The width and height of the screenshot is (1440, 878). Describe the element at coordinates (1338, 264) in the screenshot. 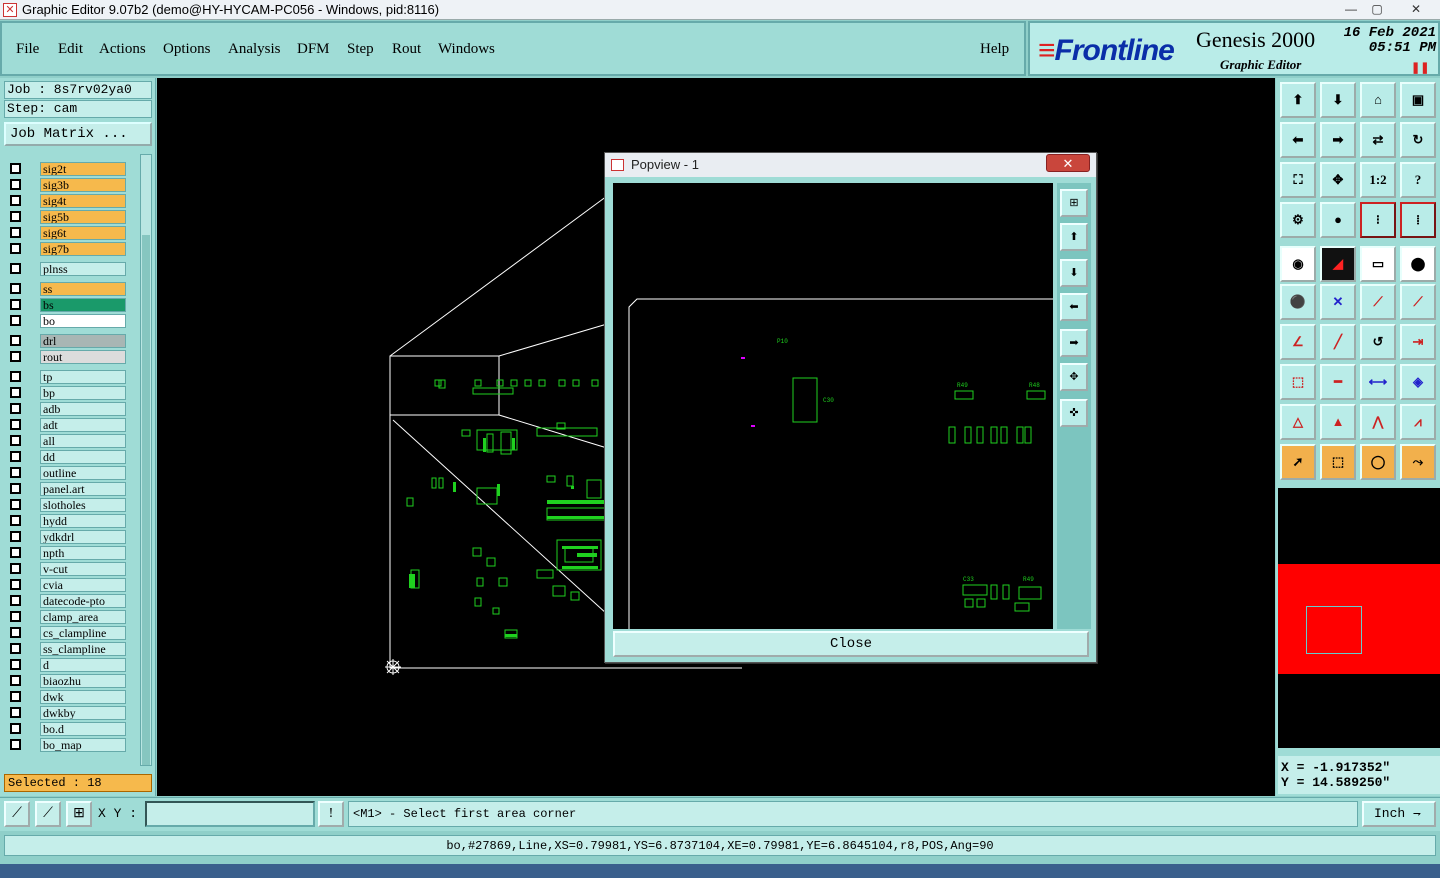

I see `line-color-icon: ◢` at that location.